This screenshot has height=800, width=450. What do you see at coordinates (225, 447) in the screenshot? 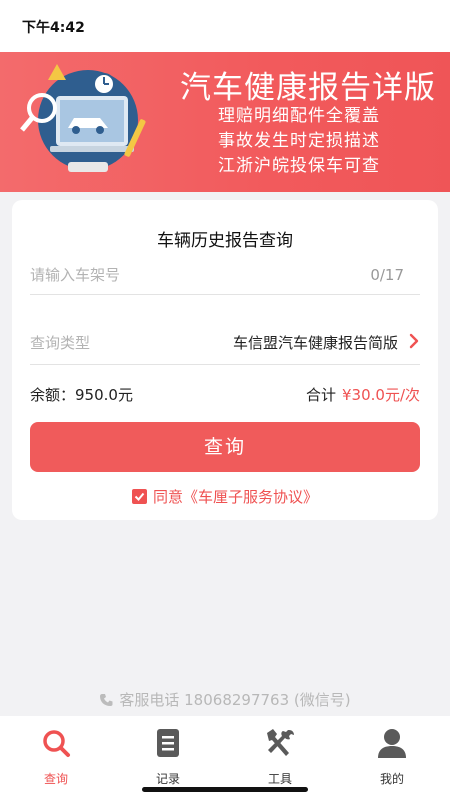
I see `query-button: 查询` at bounding box center [225, 447].